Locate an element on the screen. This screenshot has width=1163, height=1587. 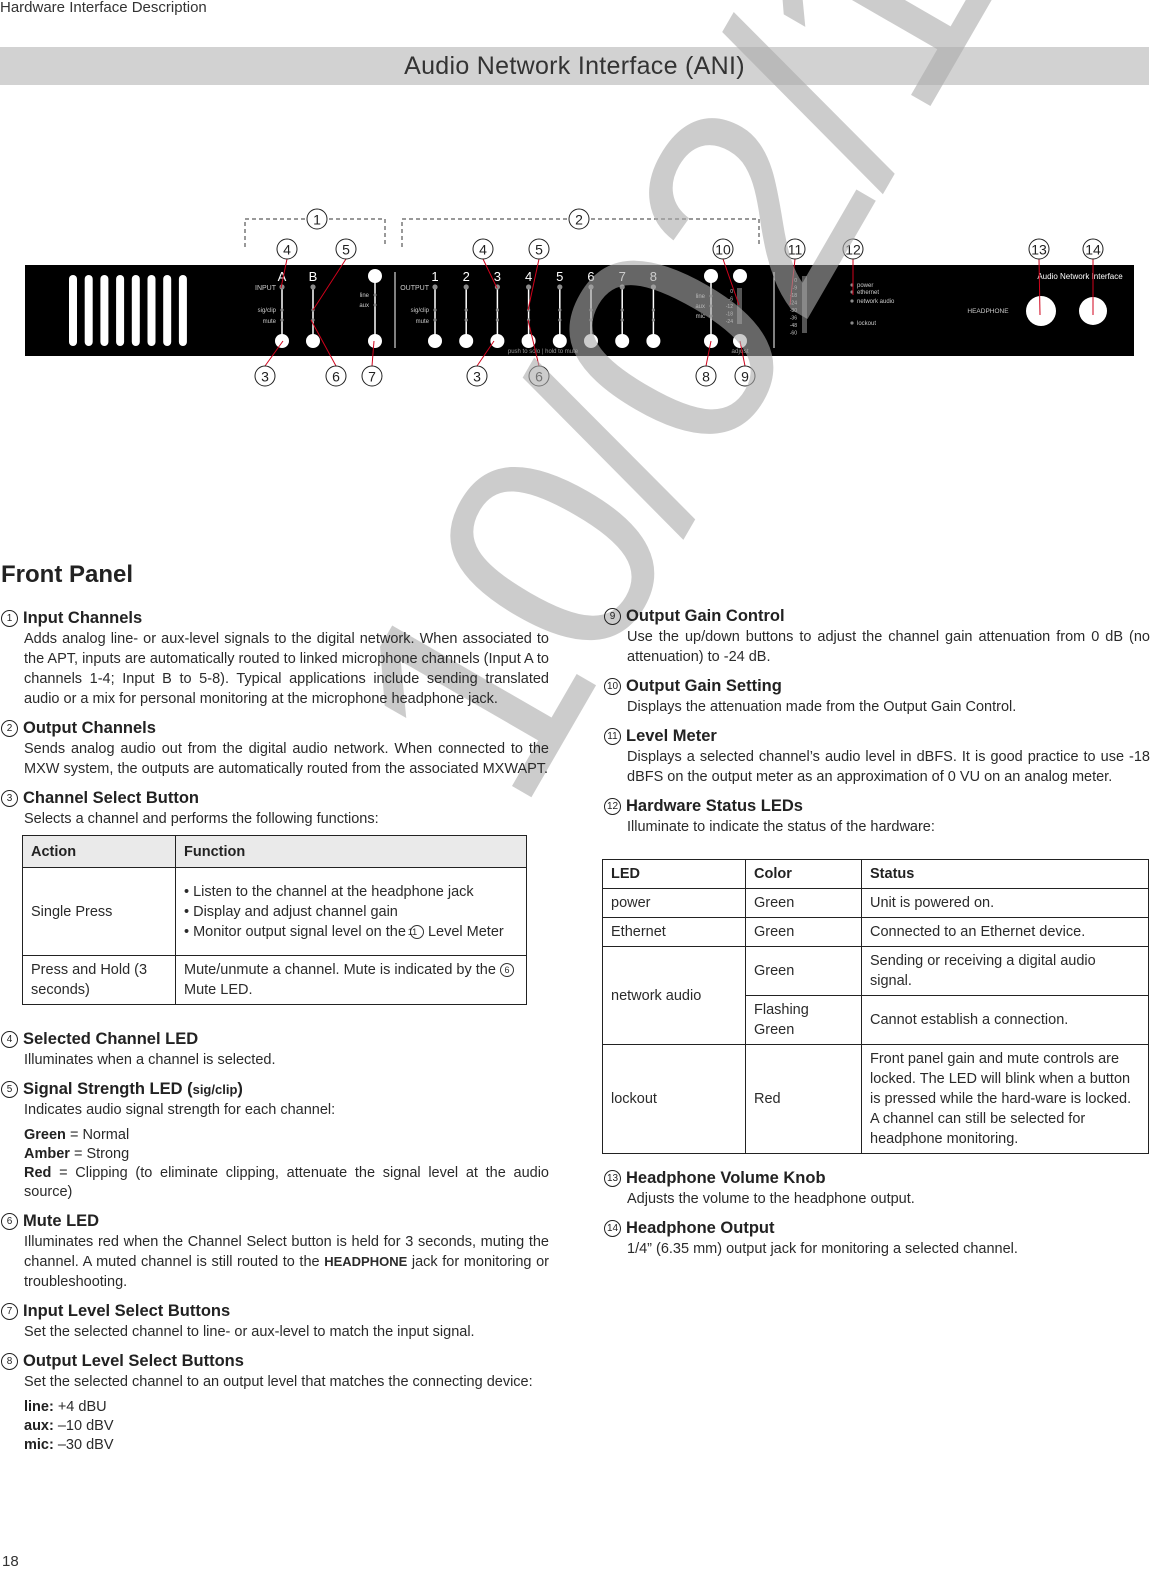
level-entry: Green = Normal is located at coordinates (77, 1135).